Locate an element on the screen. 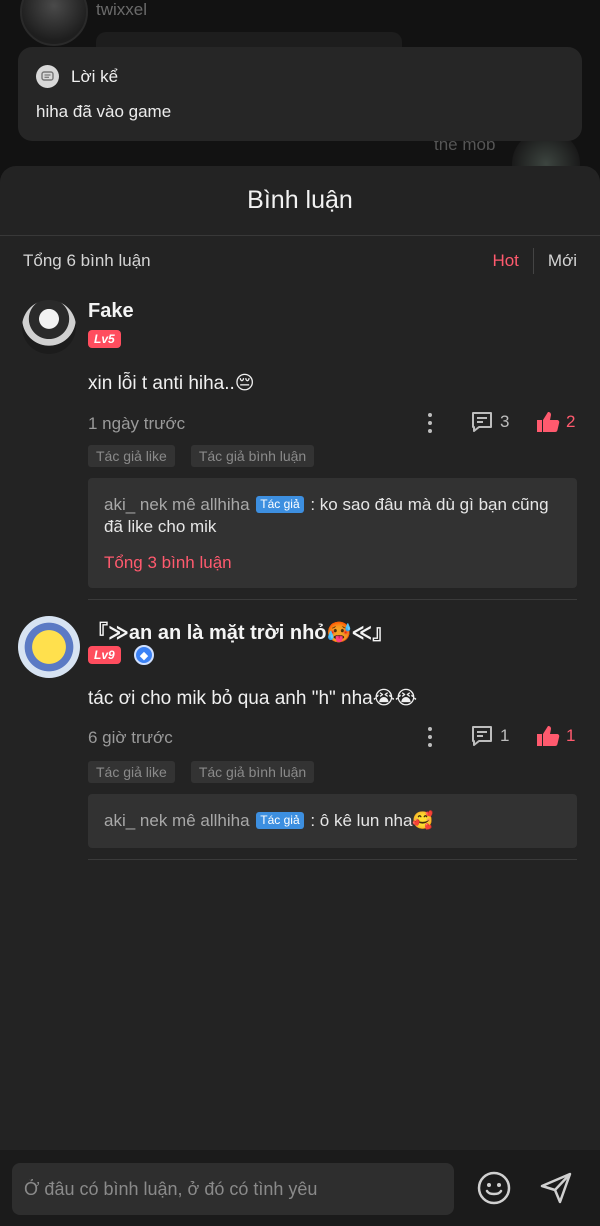 The image size is (600, 1226). narrator-card: Lời kể hiha đã vào game is located at coordinates (300, 94).